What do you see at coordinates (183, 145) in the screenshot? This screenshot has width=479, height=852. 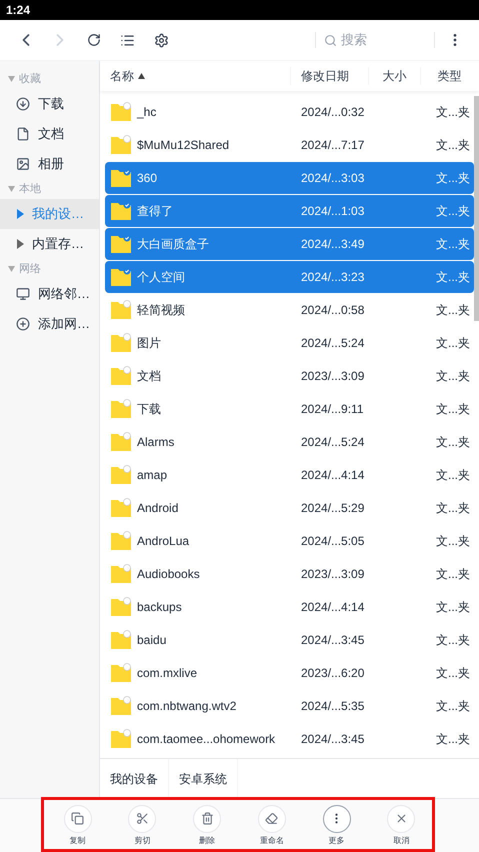 I see `file-name: $MuMu12Shared` at bounding box center [183, 145].